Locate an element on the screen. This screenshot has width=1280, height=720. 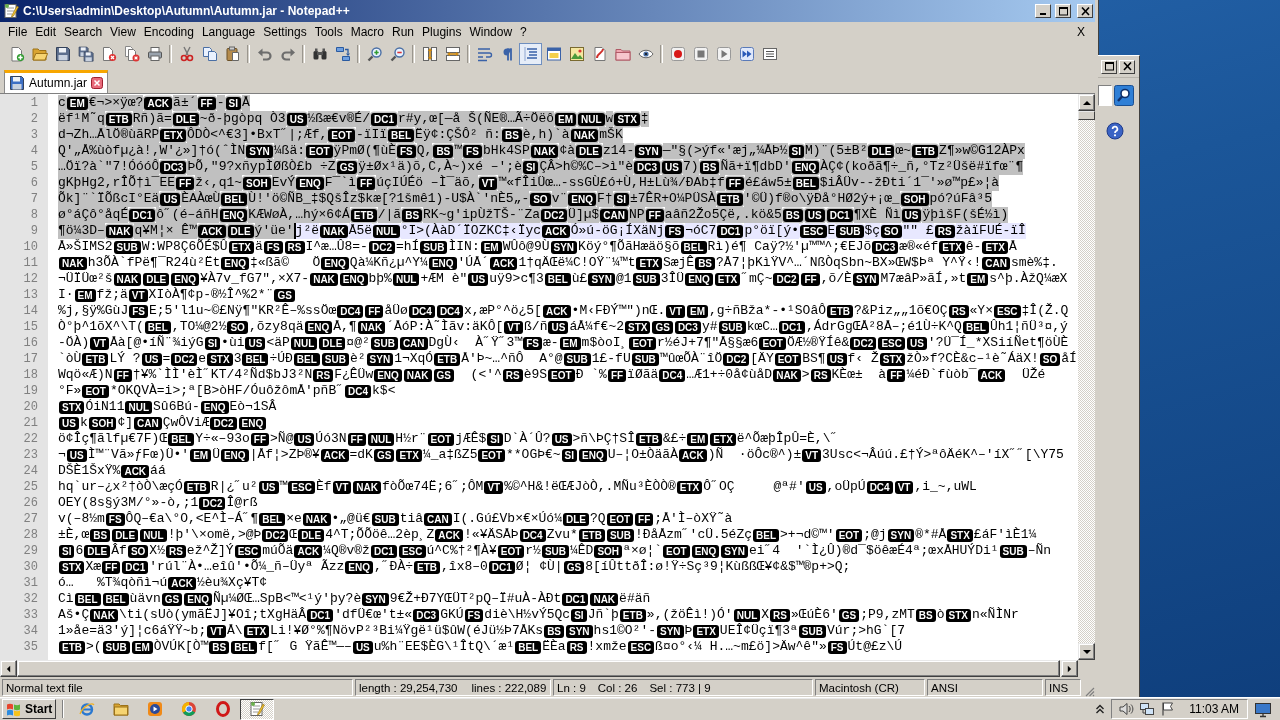
scrollbar-thumb is located at coordinates (1086, 115).